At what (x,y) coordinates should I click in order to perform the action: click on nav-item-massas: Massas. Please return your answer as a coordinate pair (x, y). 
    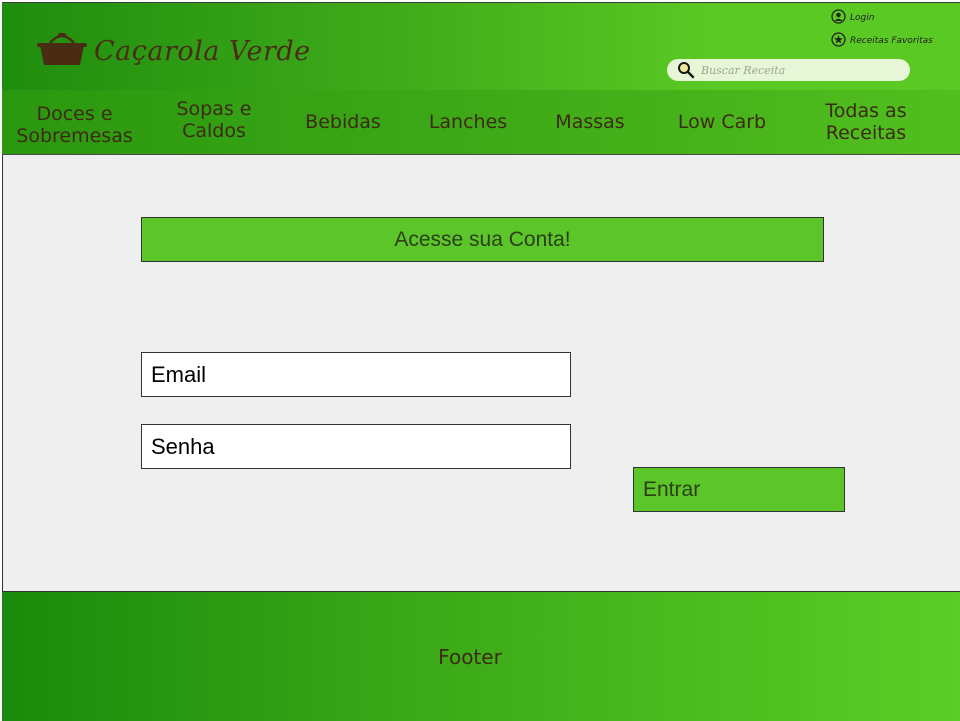
    Looking at the image, I should click on (590, 122).